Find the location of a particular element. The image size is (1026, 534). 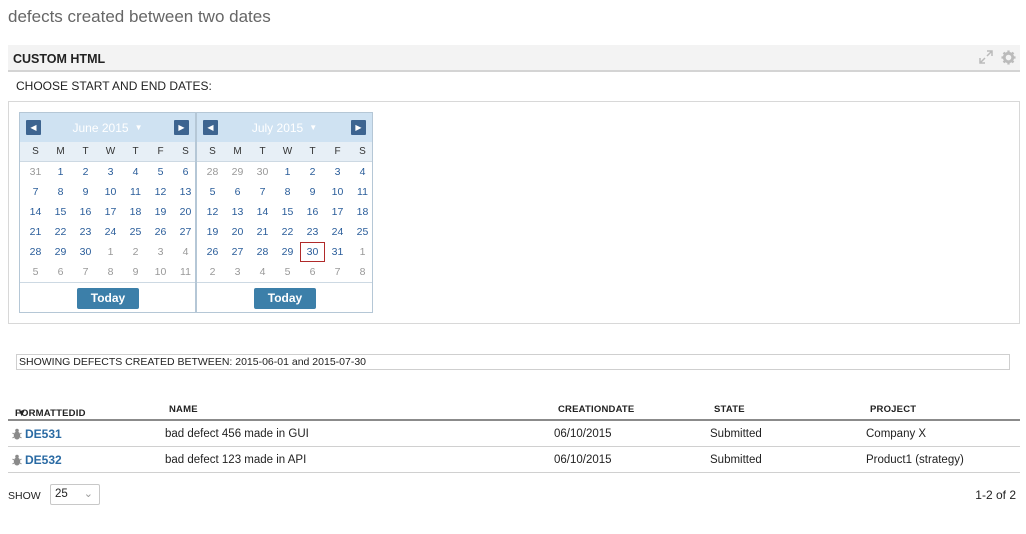

expand-icon is located at coordinates (986, 58).